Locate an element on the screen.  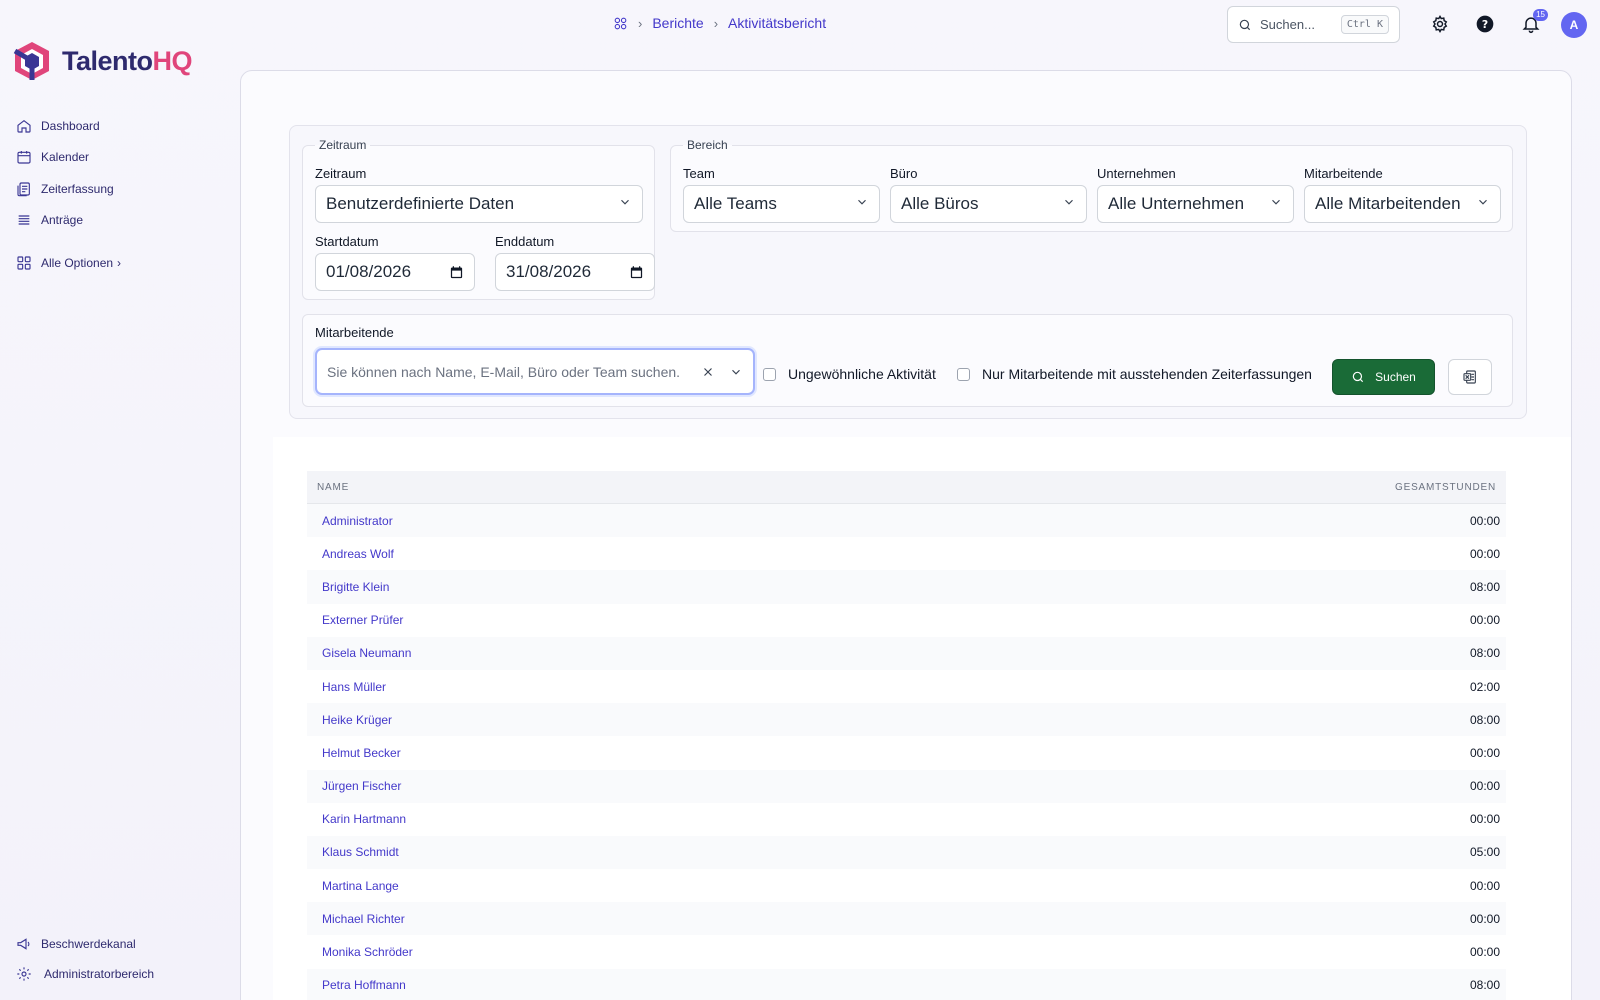
employee-name-link: Martina Lange is located at coordinates (360, 886).